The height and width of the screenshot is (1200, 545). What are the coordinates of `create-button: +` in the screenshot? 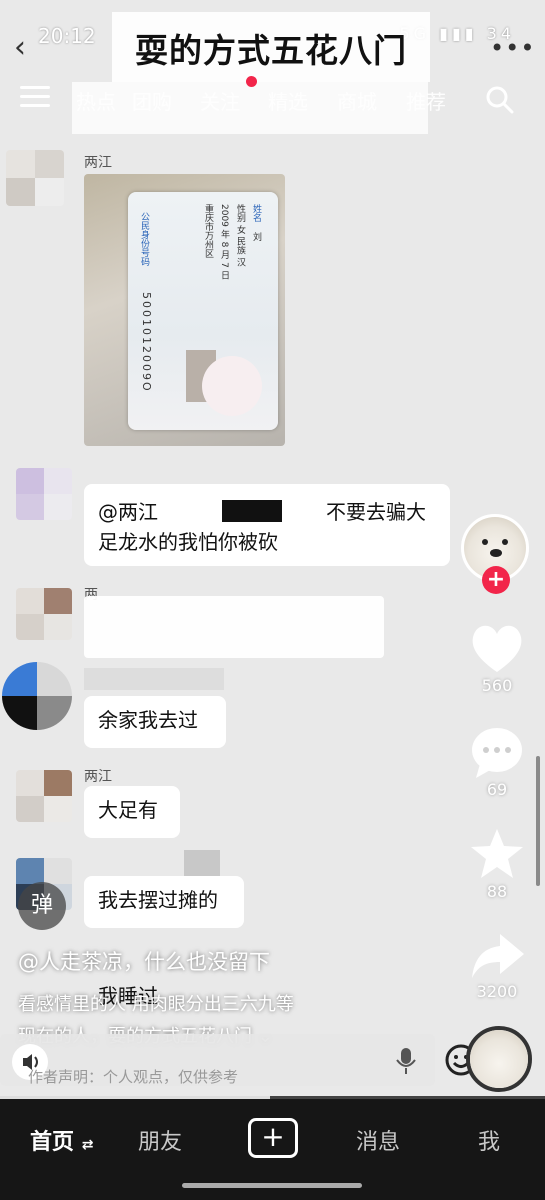 It's located at (273, 1138).